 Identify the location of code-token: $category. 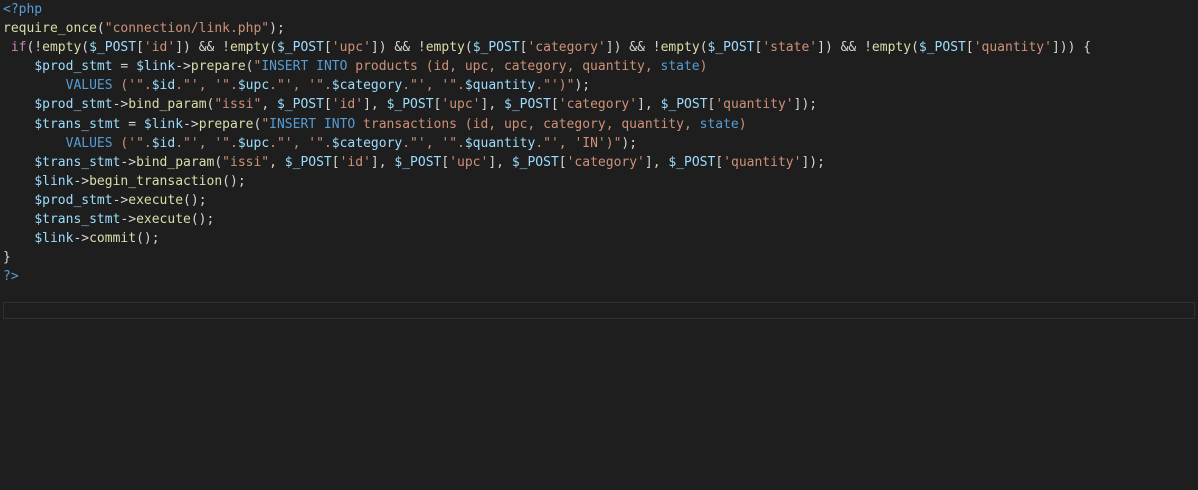
(367, 86).